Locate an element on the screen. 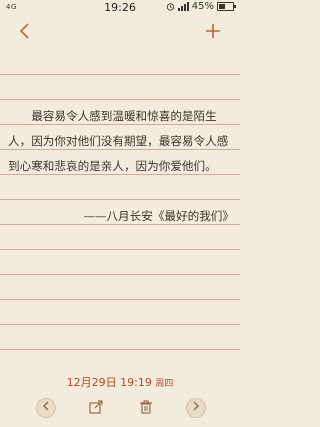 The width and height of the screenshot is (320, 427). note-date: 12月29日 is located at coordinates (91, 382).